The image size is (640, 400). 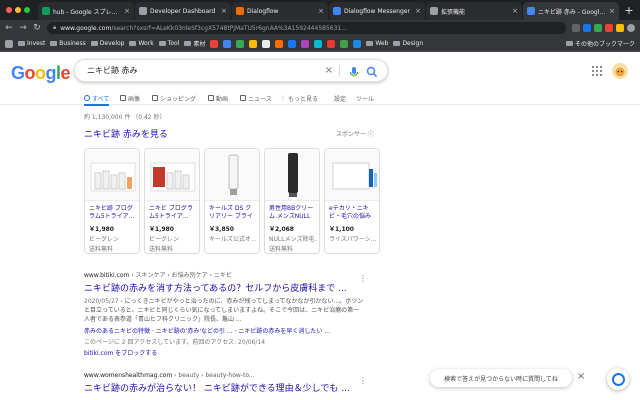 I want to click on google-apps-icon, so click(x=597, y=71).